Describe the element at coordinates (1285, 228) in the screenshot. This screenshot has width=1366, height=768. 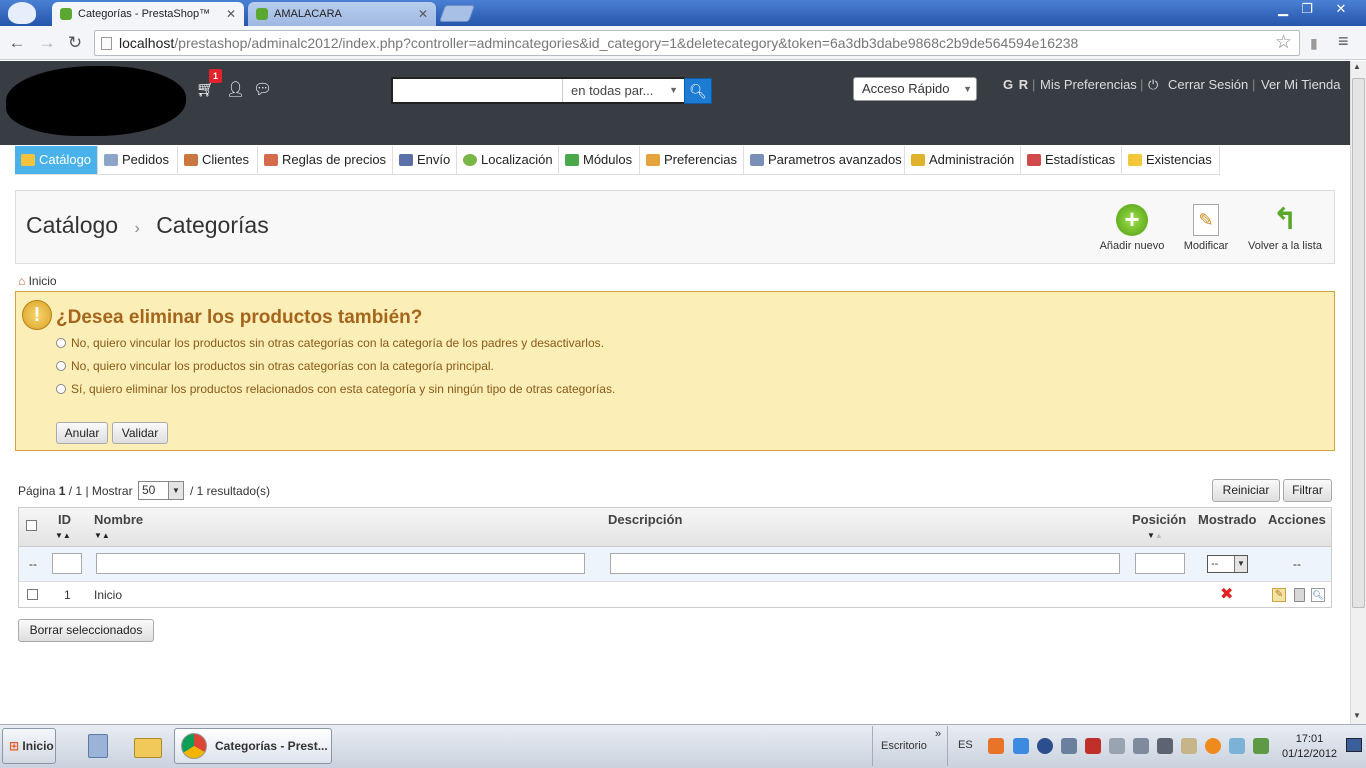
I see `back-to-list-button: ↰ Volver a la lista` at that location.